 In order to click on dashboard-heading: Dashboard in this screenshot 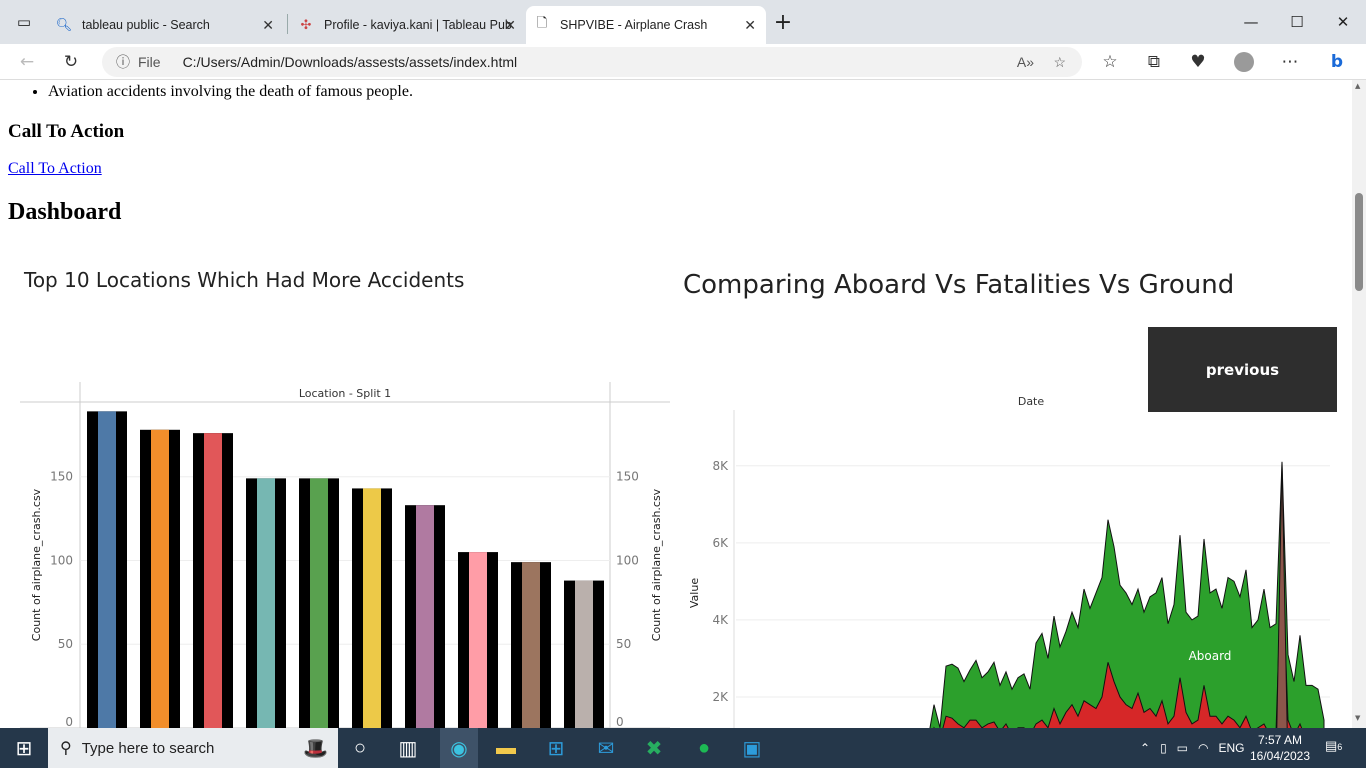, I will do `click(65, 212)`.